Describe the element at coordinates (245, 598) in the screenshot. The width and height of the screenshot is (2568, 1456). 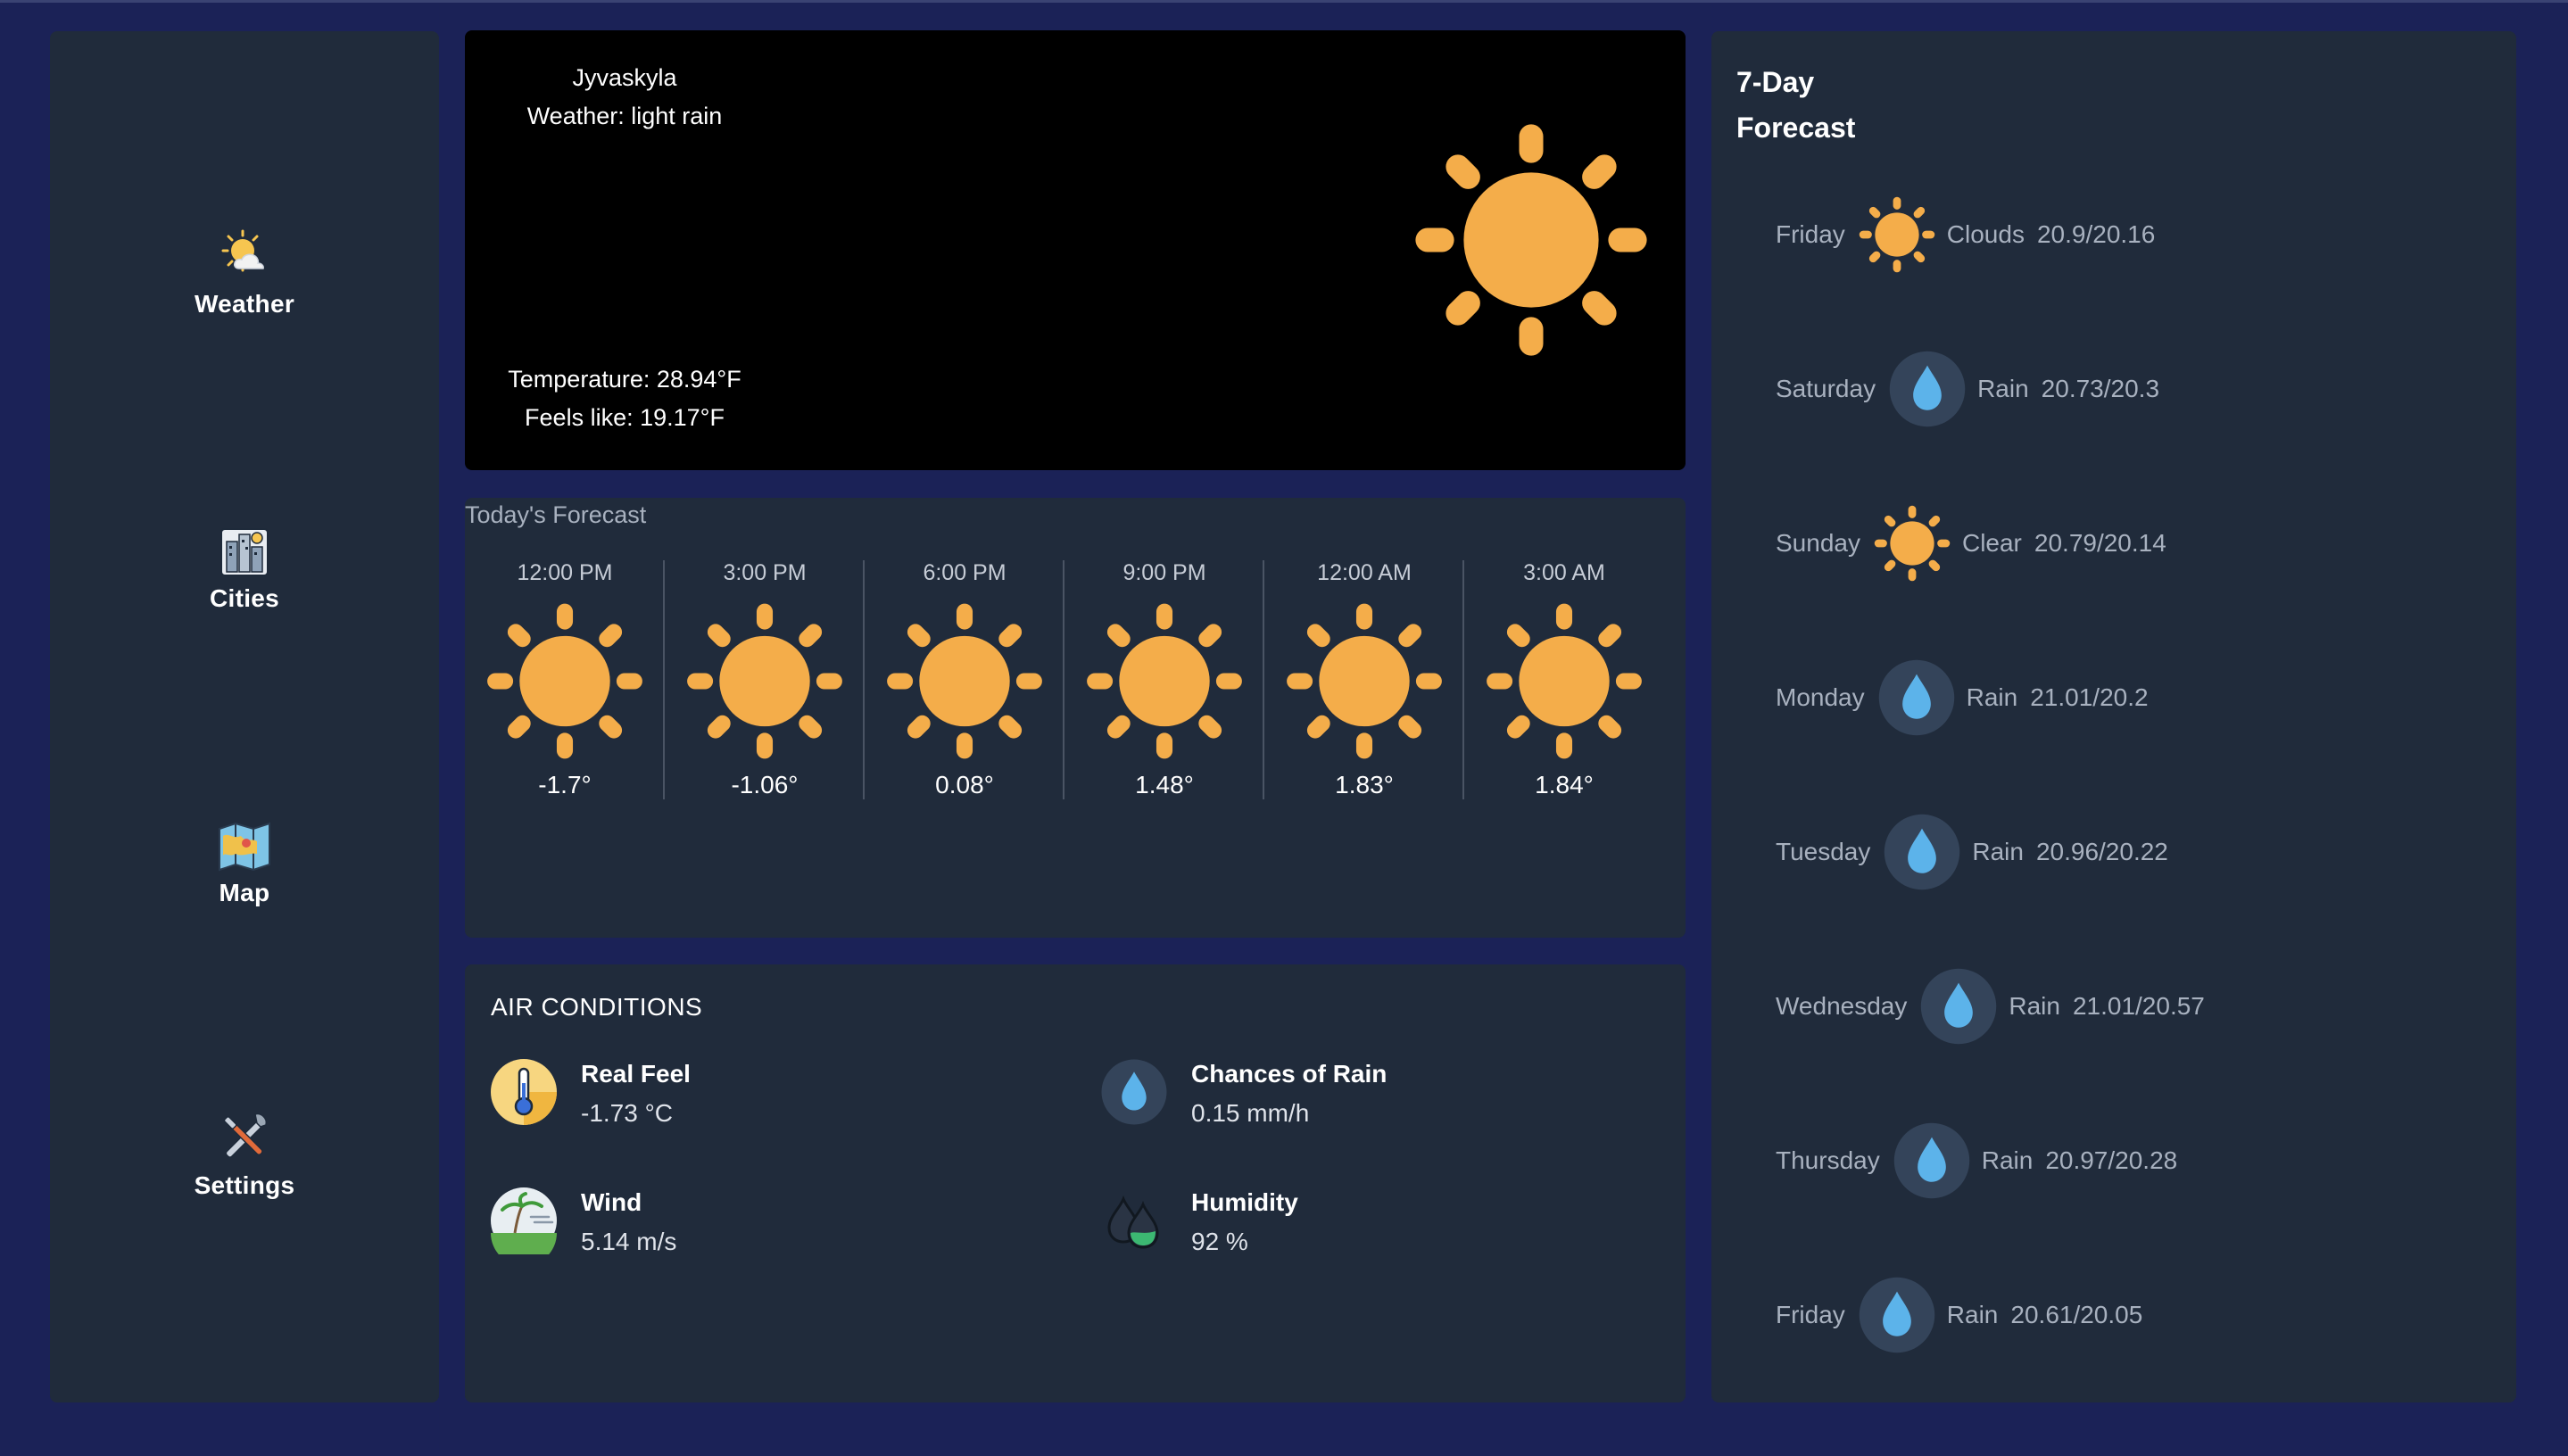
I see `sidebar-item-label: Cities` at that location.